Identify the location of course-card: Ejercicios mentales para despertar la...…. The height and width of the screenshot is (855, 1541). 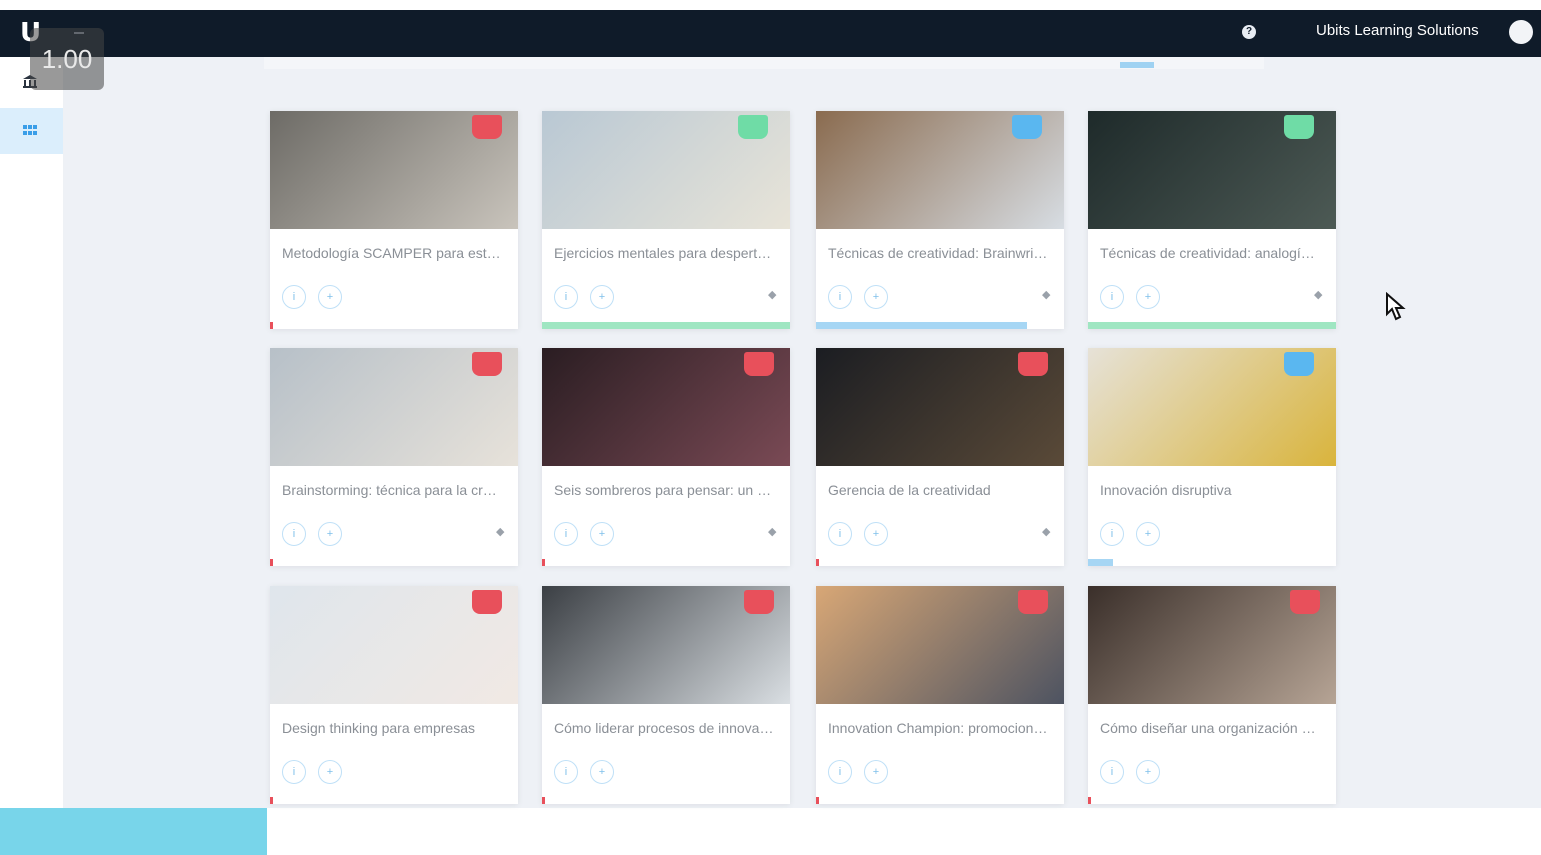
(666, 220).